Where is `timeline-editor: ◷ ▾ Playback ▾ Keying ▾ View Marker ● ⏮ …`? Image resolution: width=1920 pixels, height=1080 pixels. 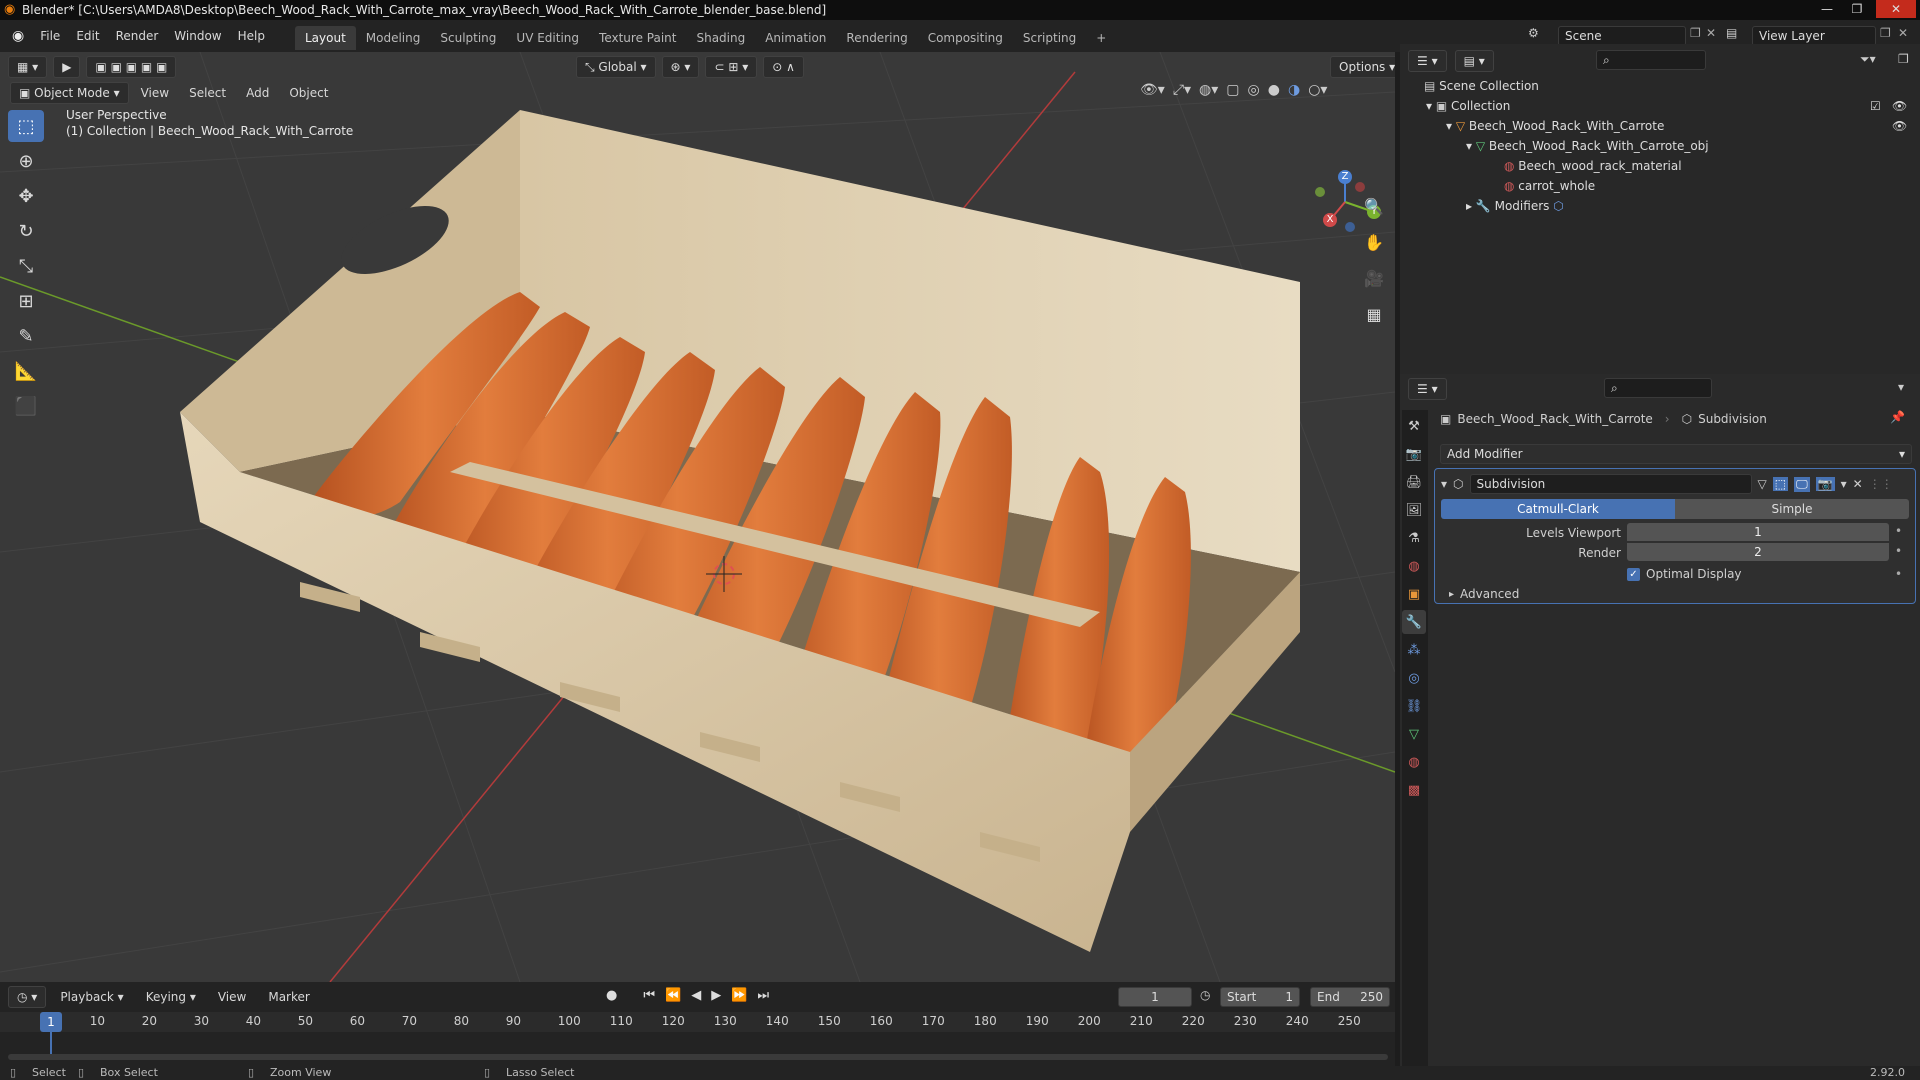
timeline-editor: ◷ ▾ Playback ▾ Keying ▾ View Marker ● ⏮ … is located at coordinates (697, 1024).